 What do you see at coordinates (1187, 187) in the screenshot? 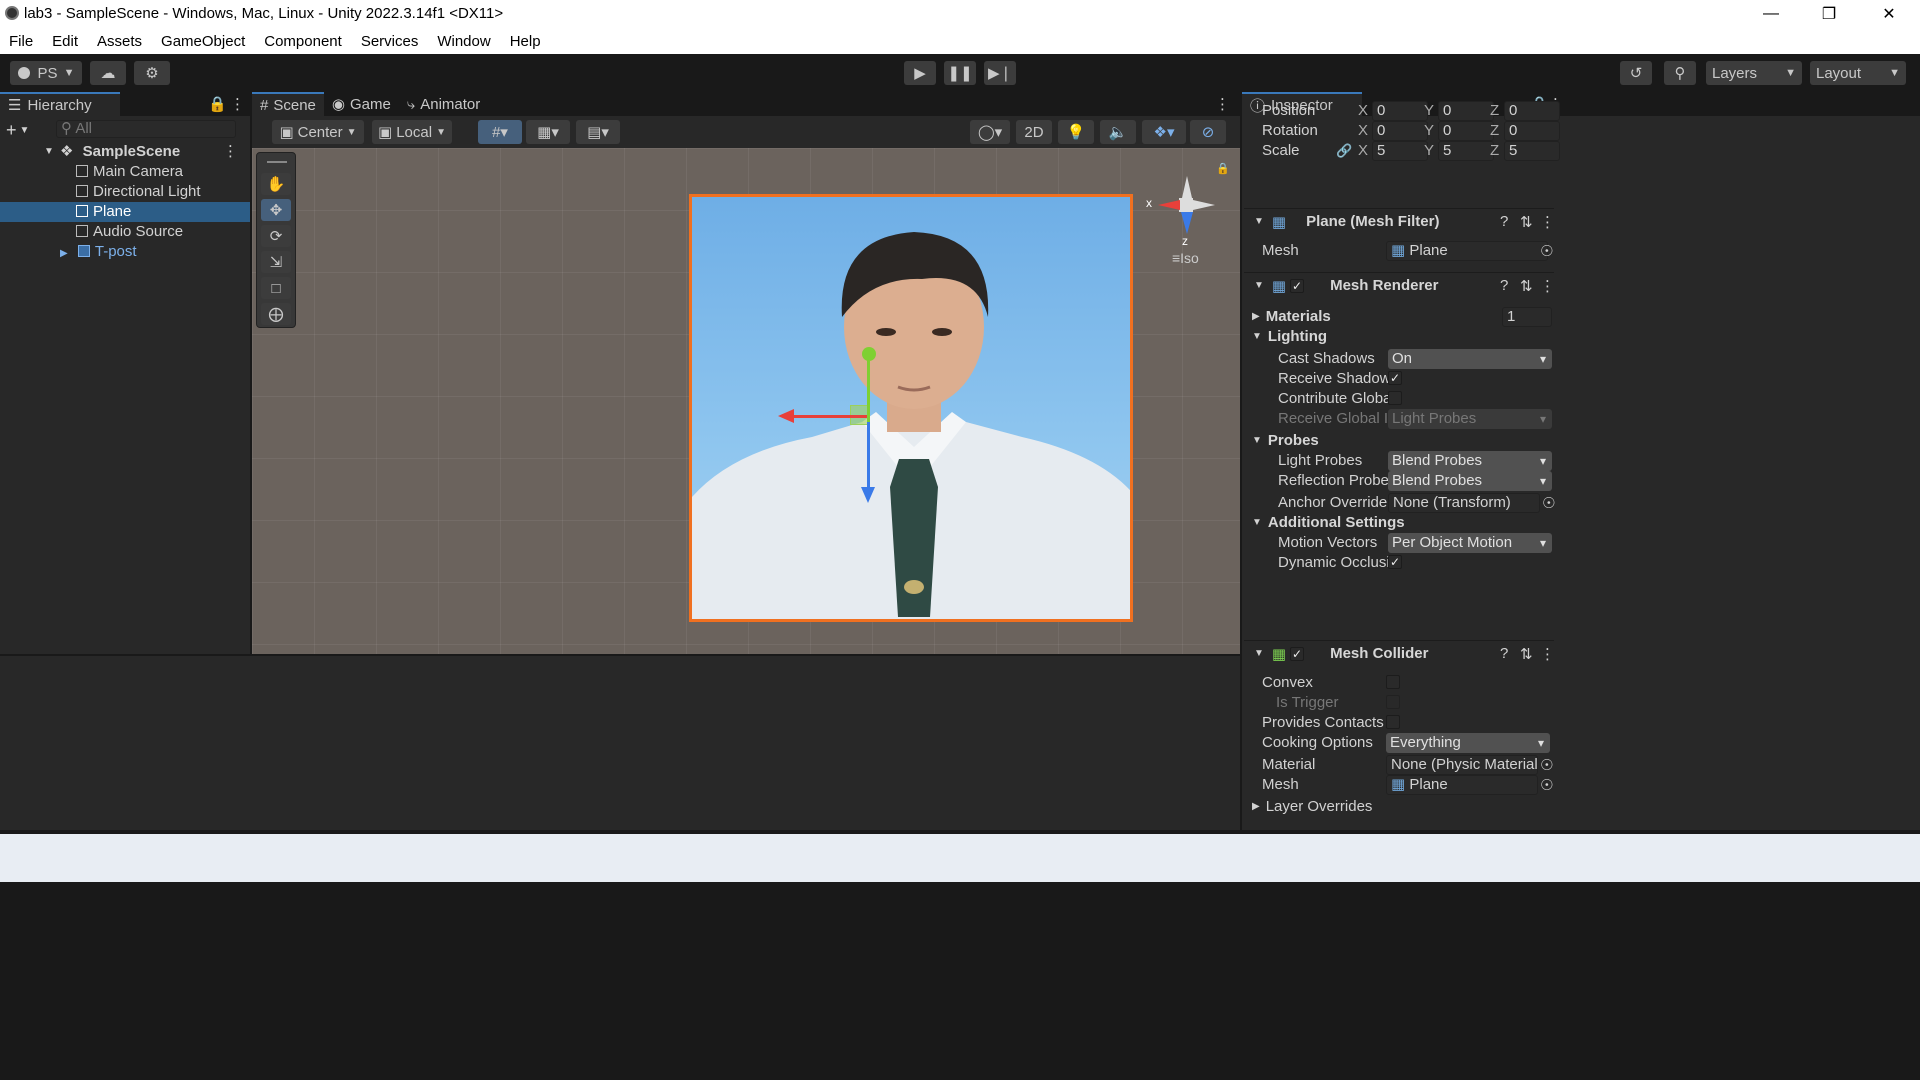
I see `gizmo-y-cone-icon` at bounding box center [1187, 187].